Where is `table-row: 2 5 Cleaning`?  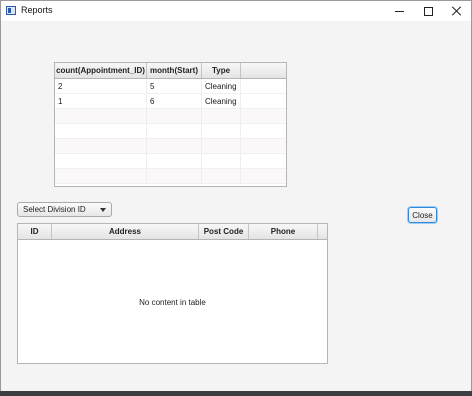
table-row: 2 5 Cleaning is located at coordinates (170, 86).